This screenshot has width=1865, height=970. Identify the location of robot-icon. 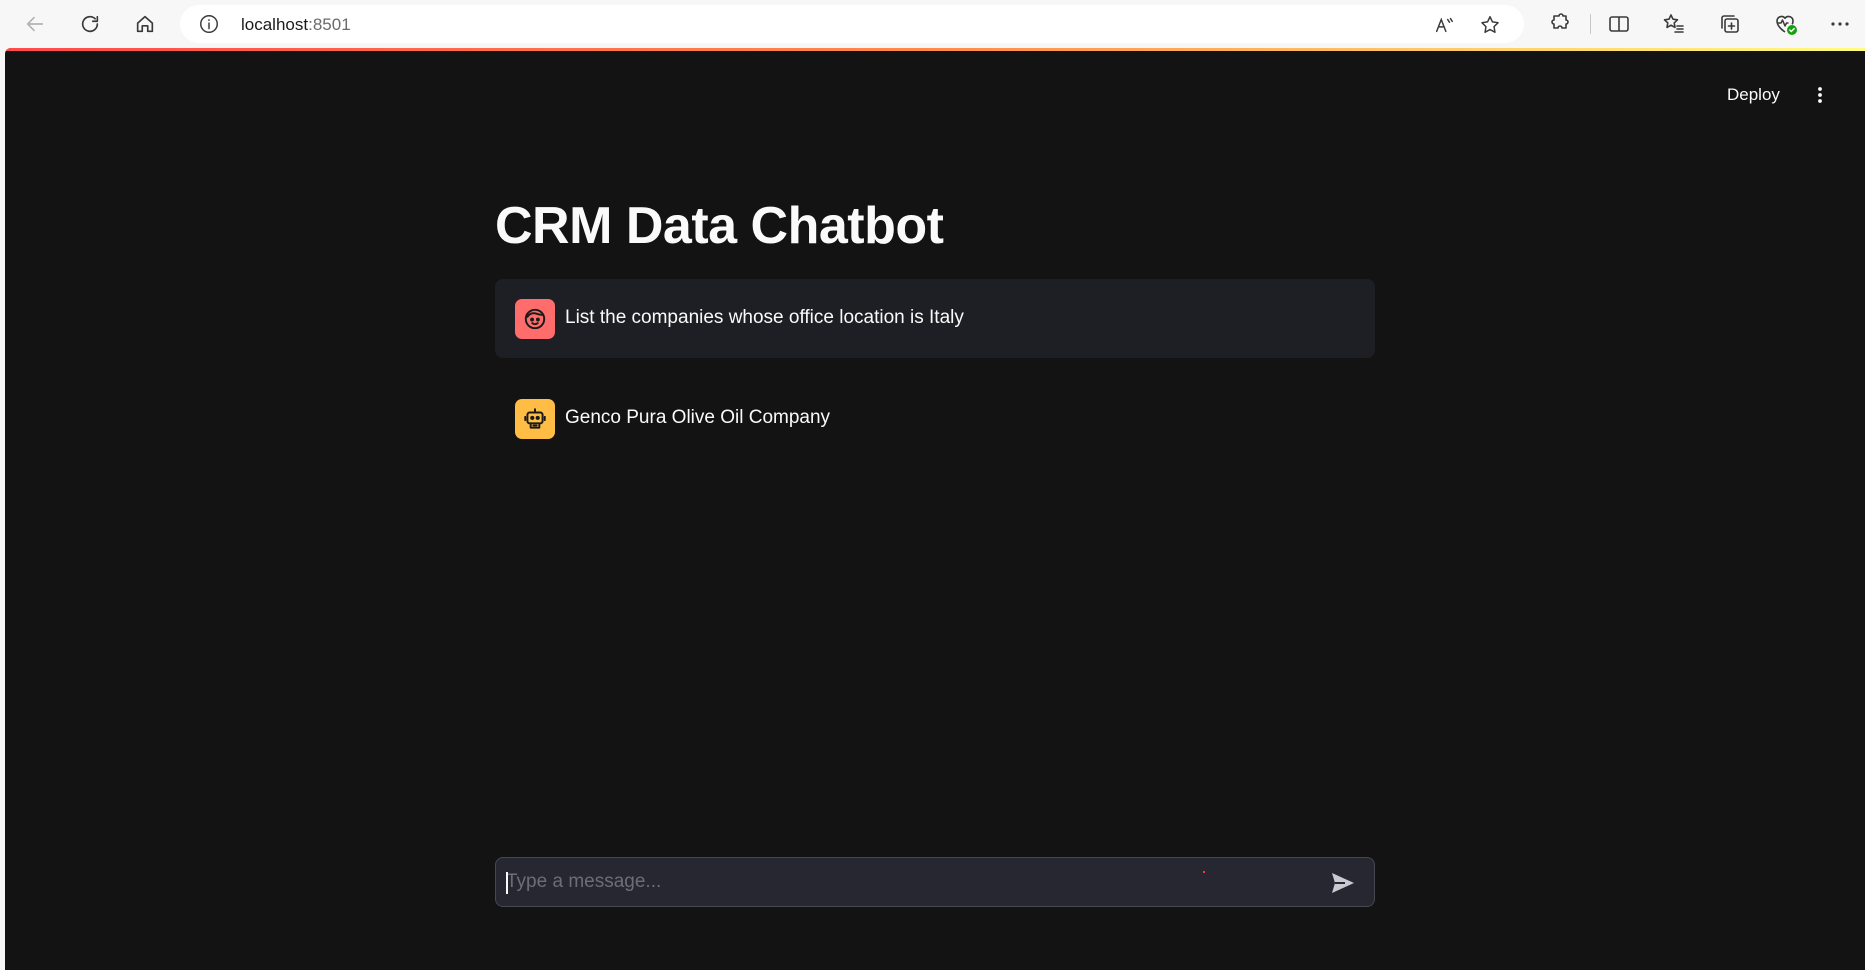
(535, 418).